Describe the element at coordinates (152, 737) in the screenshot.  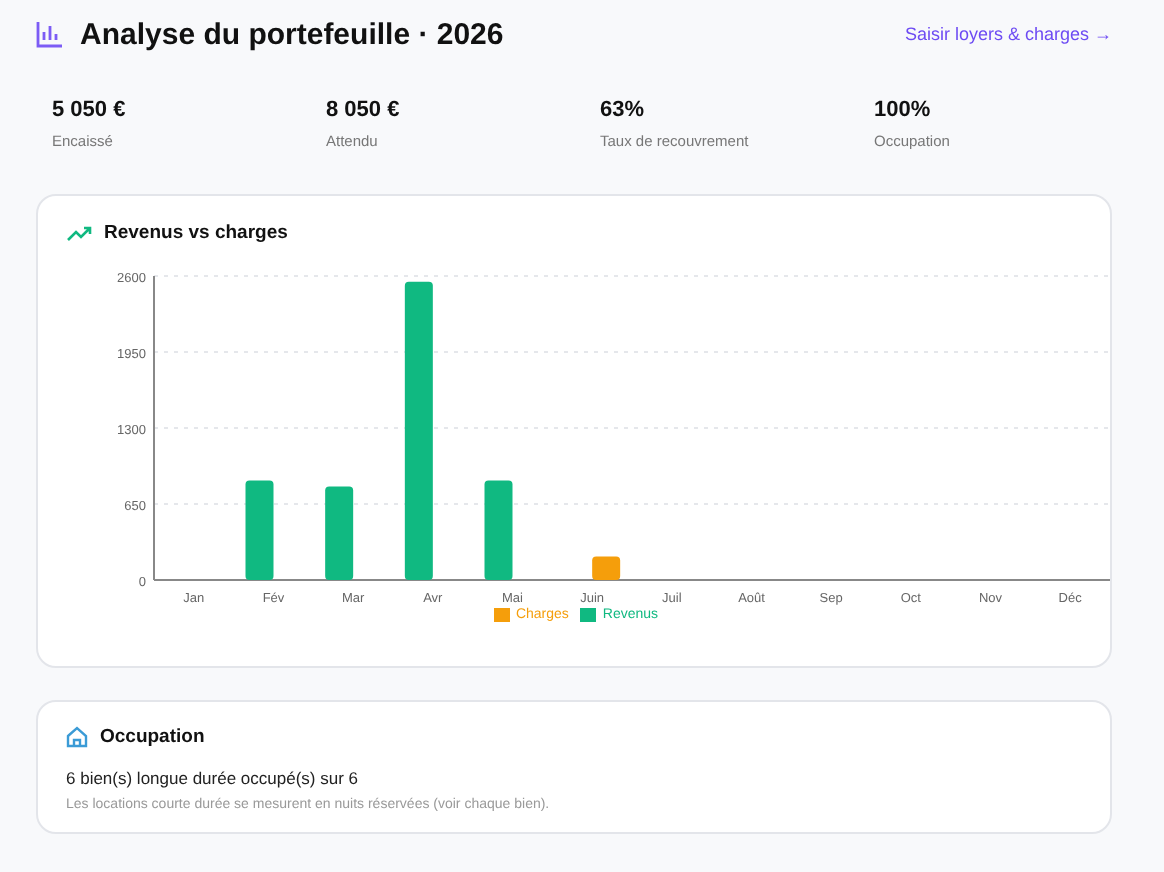
I see `card-title: Occupation` at that location.